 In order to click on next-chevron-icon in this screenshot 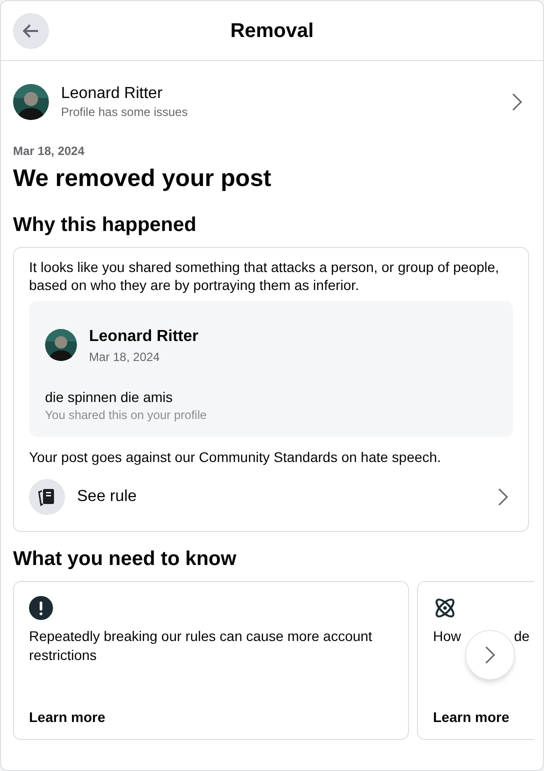, I will do `click(490, 655)`.